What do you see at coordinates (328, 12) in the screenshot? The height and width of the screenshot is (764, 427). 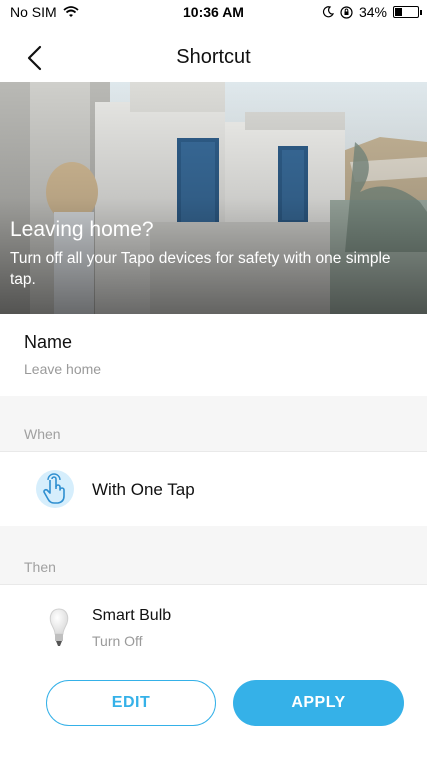 I see `moon-icon` at bounding box center [328, 12].